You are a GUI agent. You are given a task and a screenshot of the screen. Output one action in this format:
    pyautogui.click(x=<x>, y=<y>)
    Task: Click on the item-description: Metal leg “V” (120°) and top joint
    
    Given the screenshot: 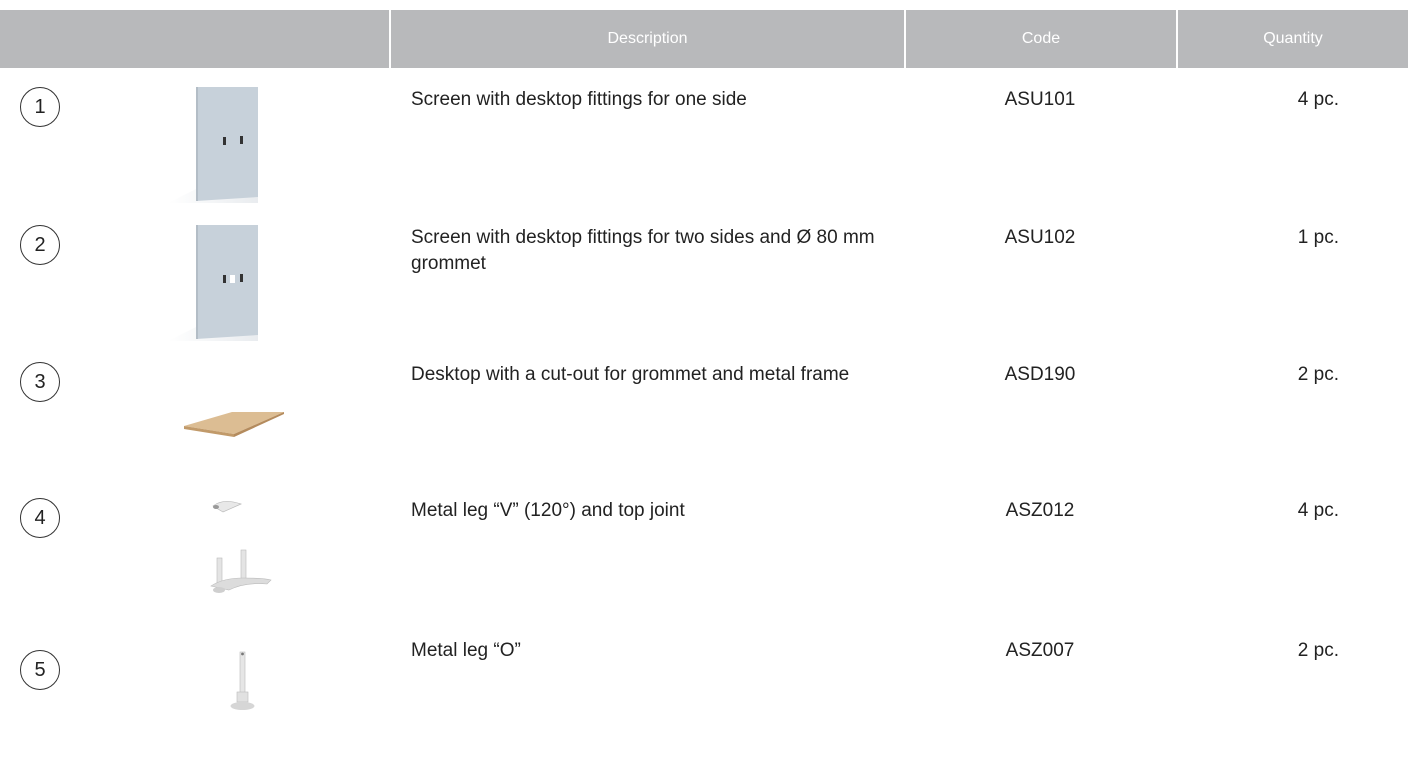 What is the action you would take?
    pyautogui.click(x=548, y=510)
    